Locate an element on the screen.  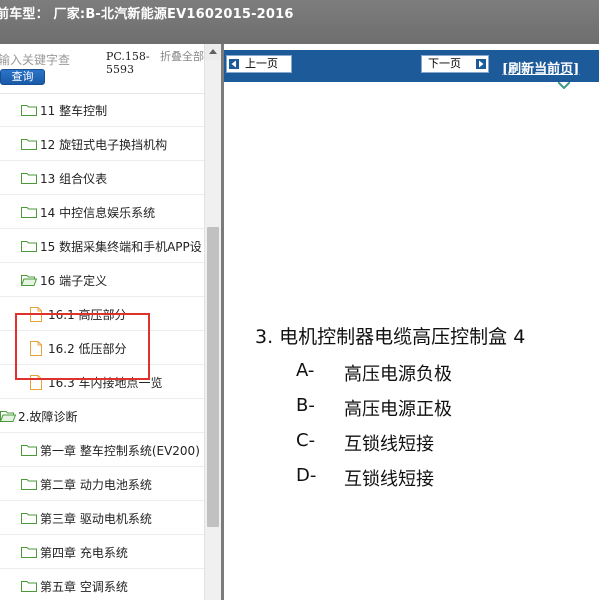
tree-item: 第三章 驱动电机系统 is located at coordinates (102, 518).